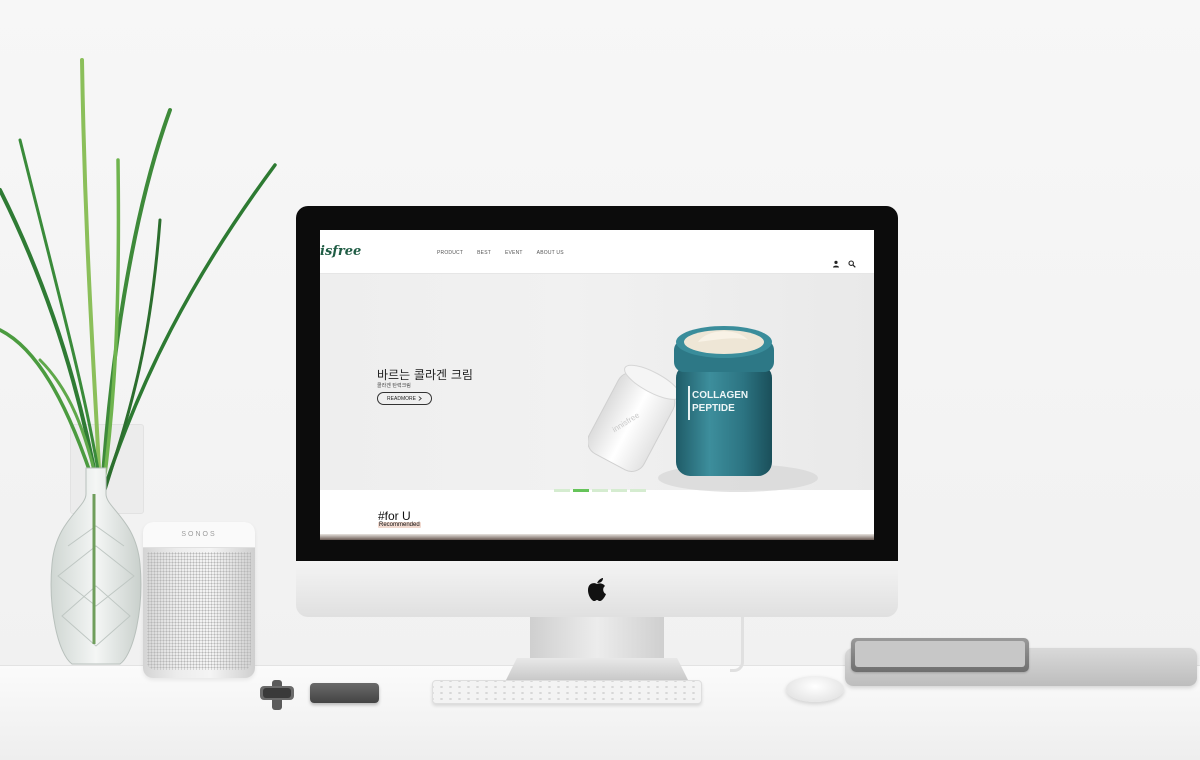 The image size is (1200, 760). Describe the element at coordinates (340, 251) in the screenshot. I see `site-logo: isfree` at that location.